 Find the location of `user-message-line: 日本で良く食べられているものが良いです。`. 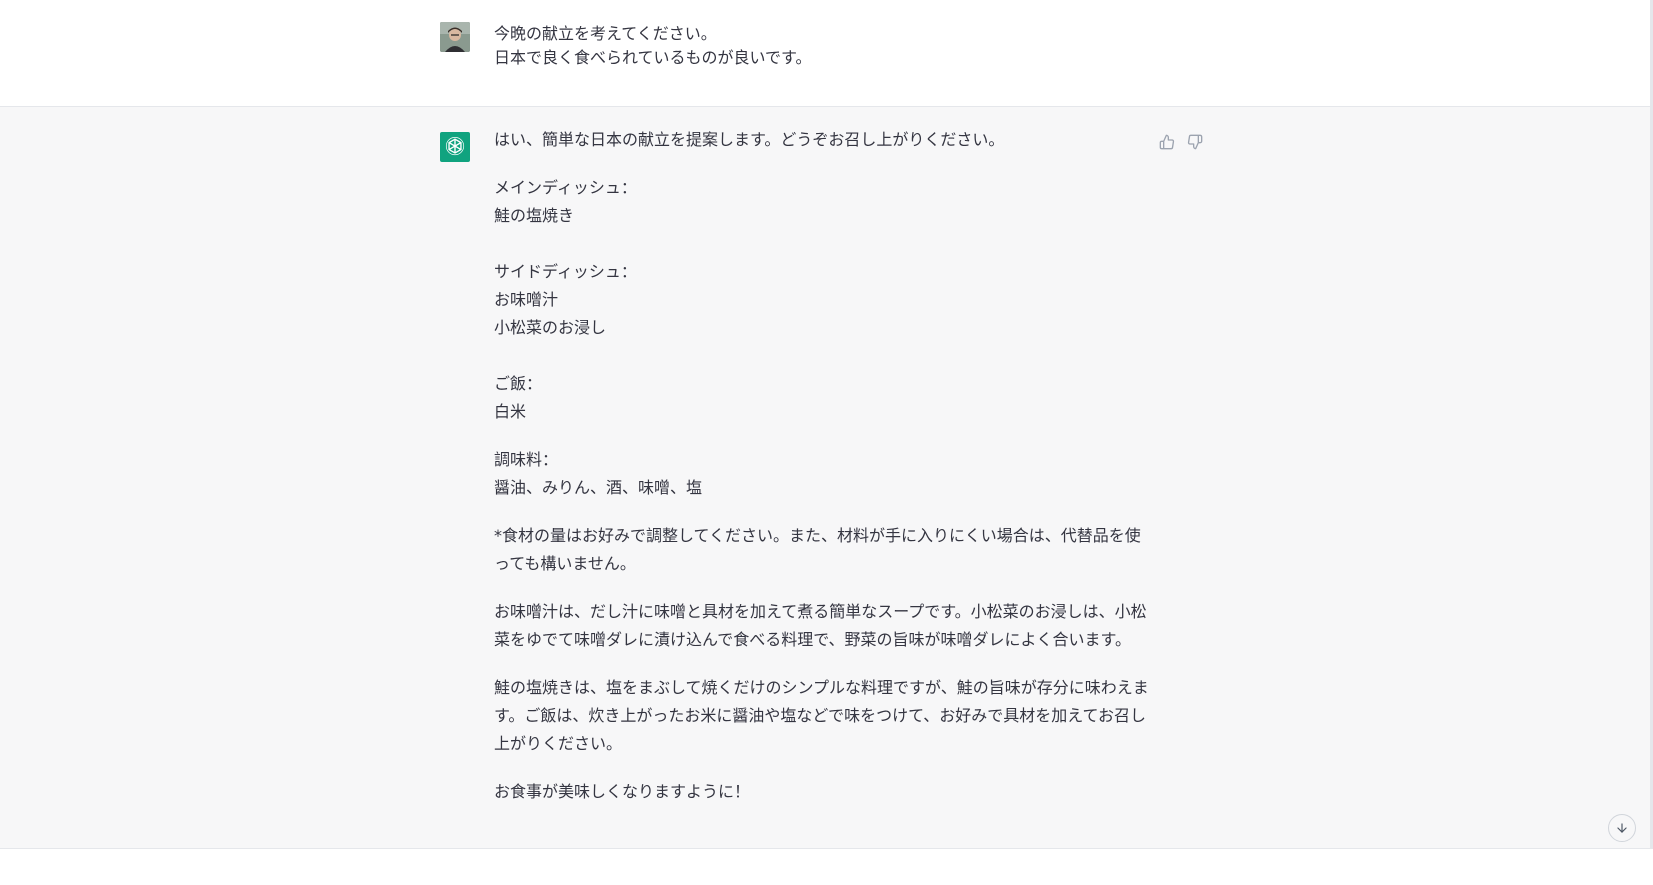

user-message-line: 日本で良く食べられているものが良いです。 is located at coordinates (653, 57).